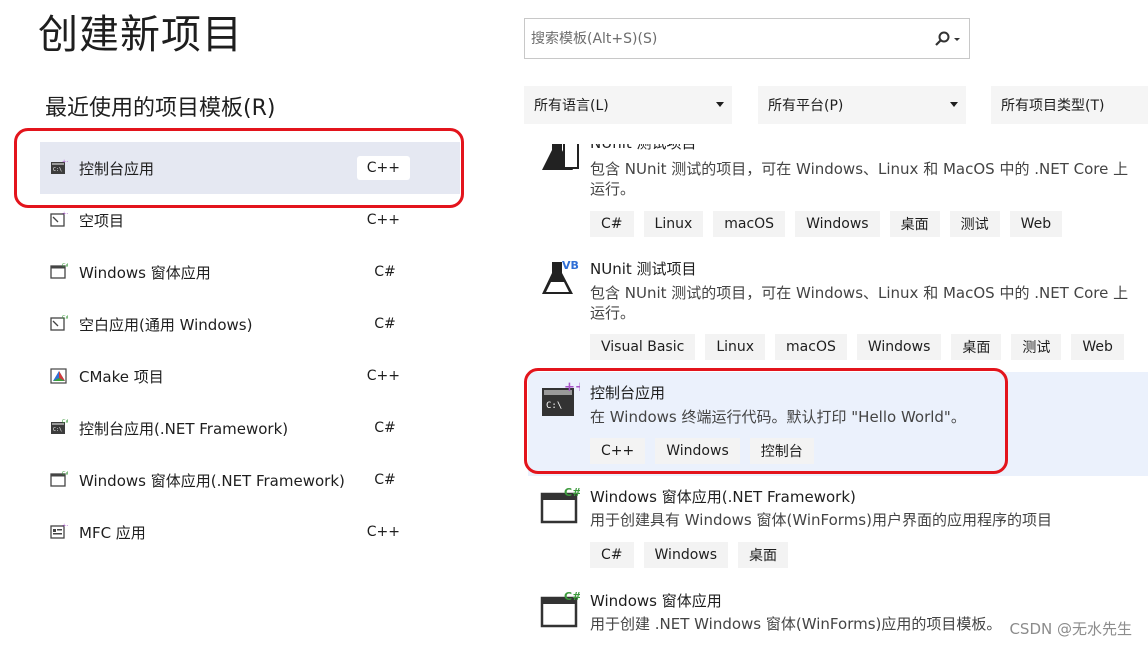  Describe the element at coordinates (836, 134) in the screenshot. I see `filter-bar-background` at that location.